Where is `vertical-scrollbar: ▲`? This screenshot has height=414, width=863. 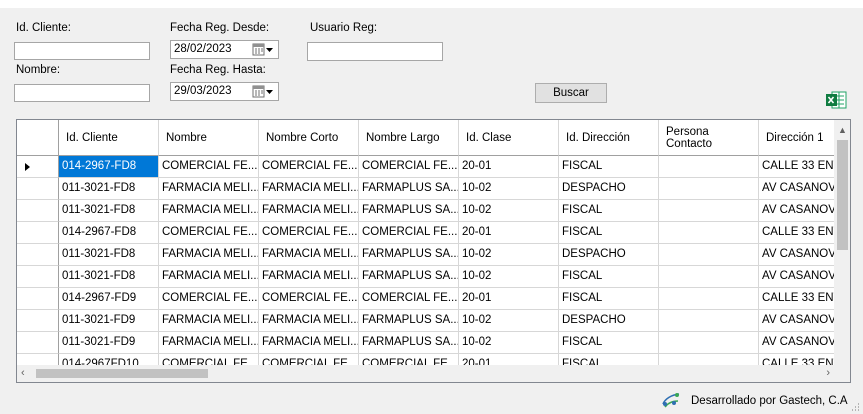 vertical-scrollbar: ▲ is located at coordinates (842, 242).